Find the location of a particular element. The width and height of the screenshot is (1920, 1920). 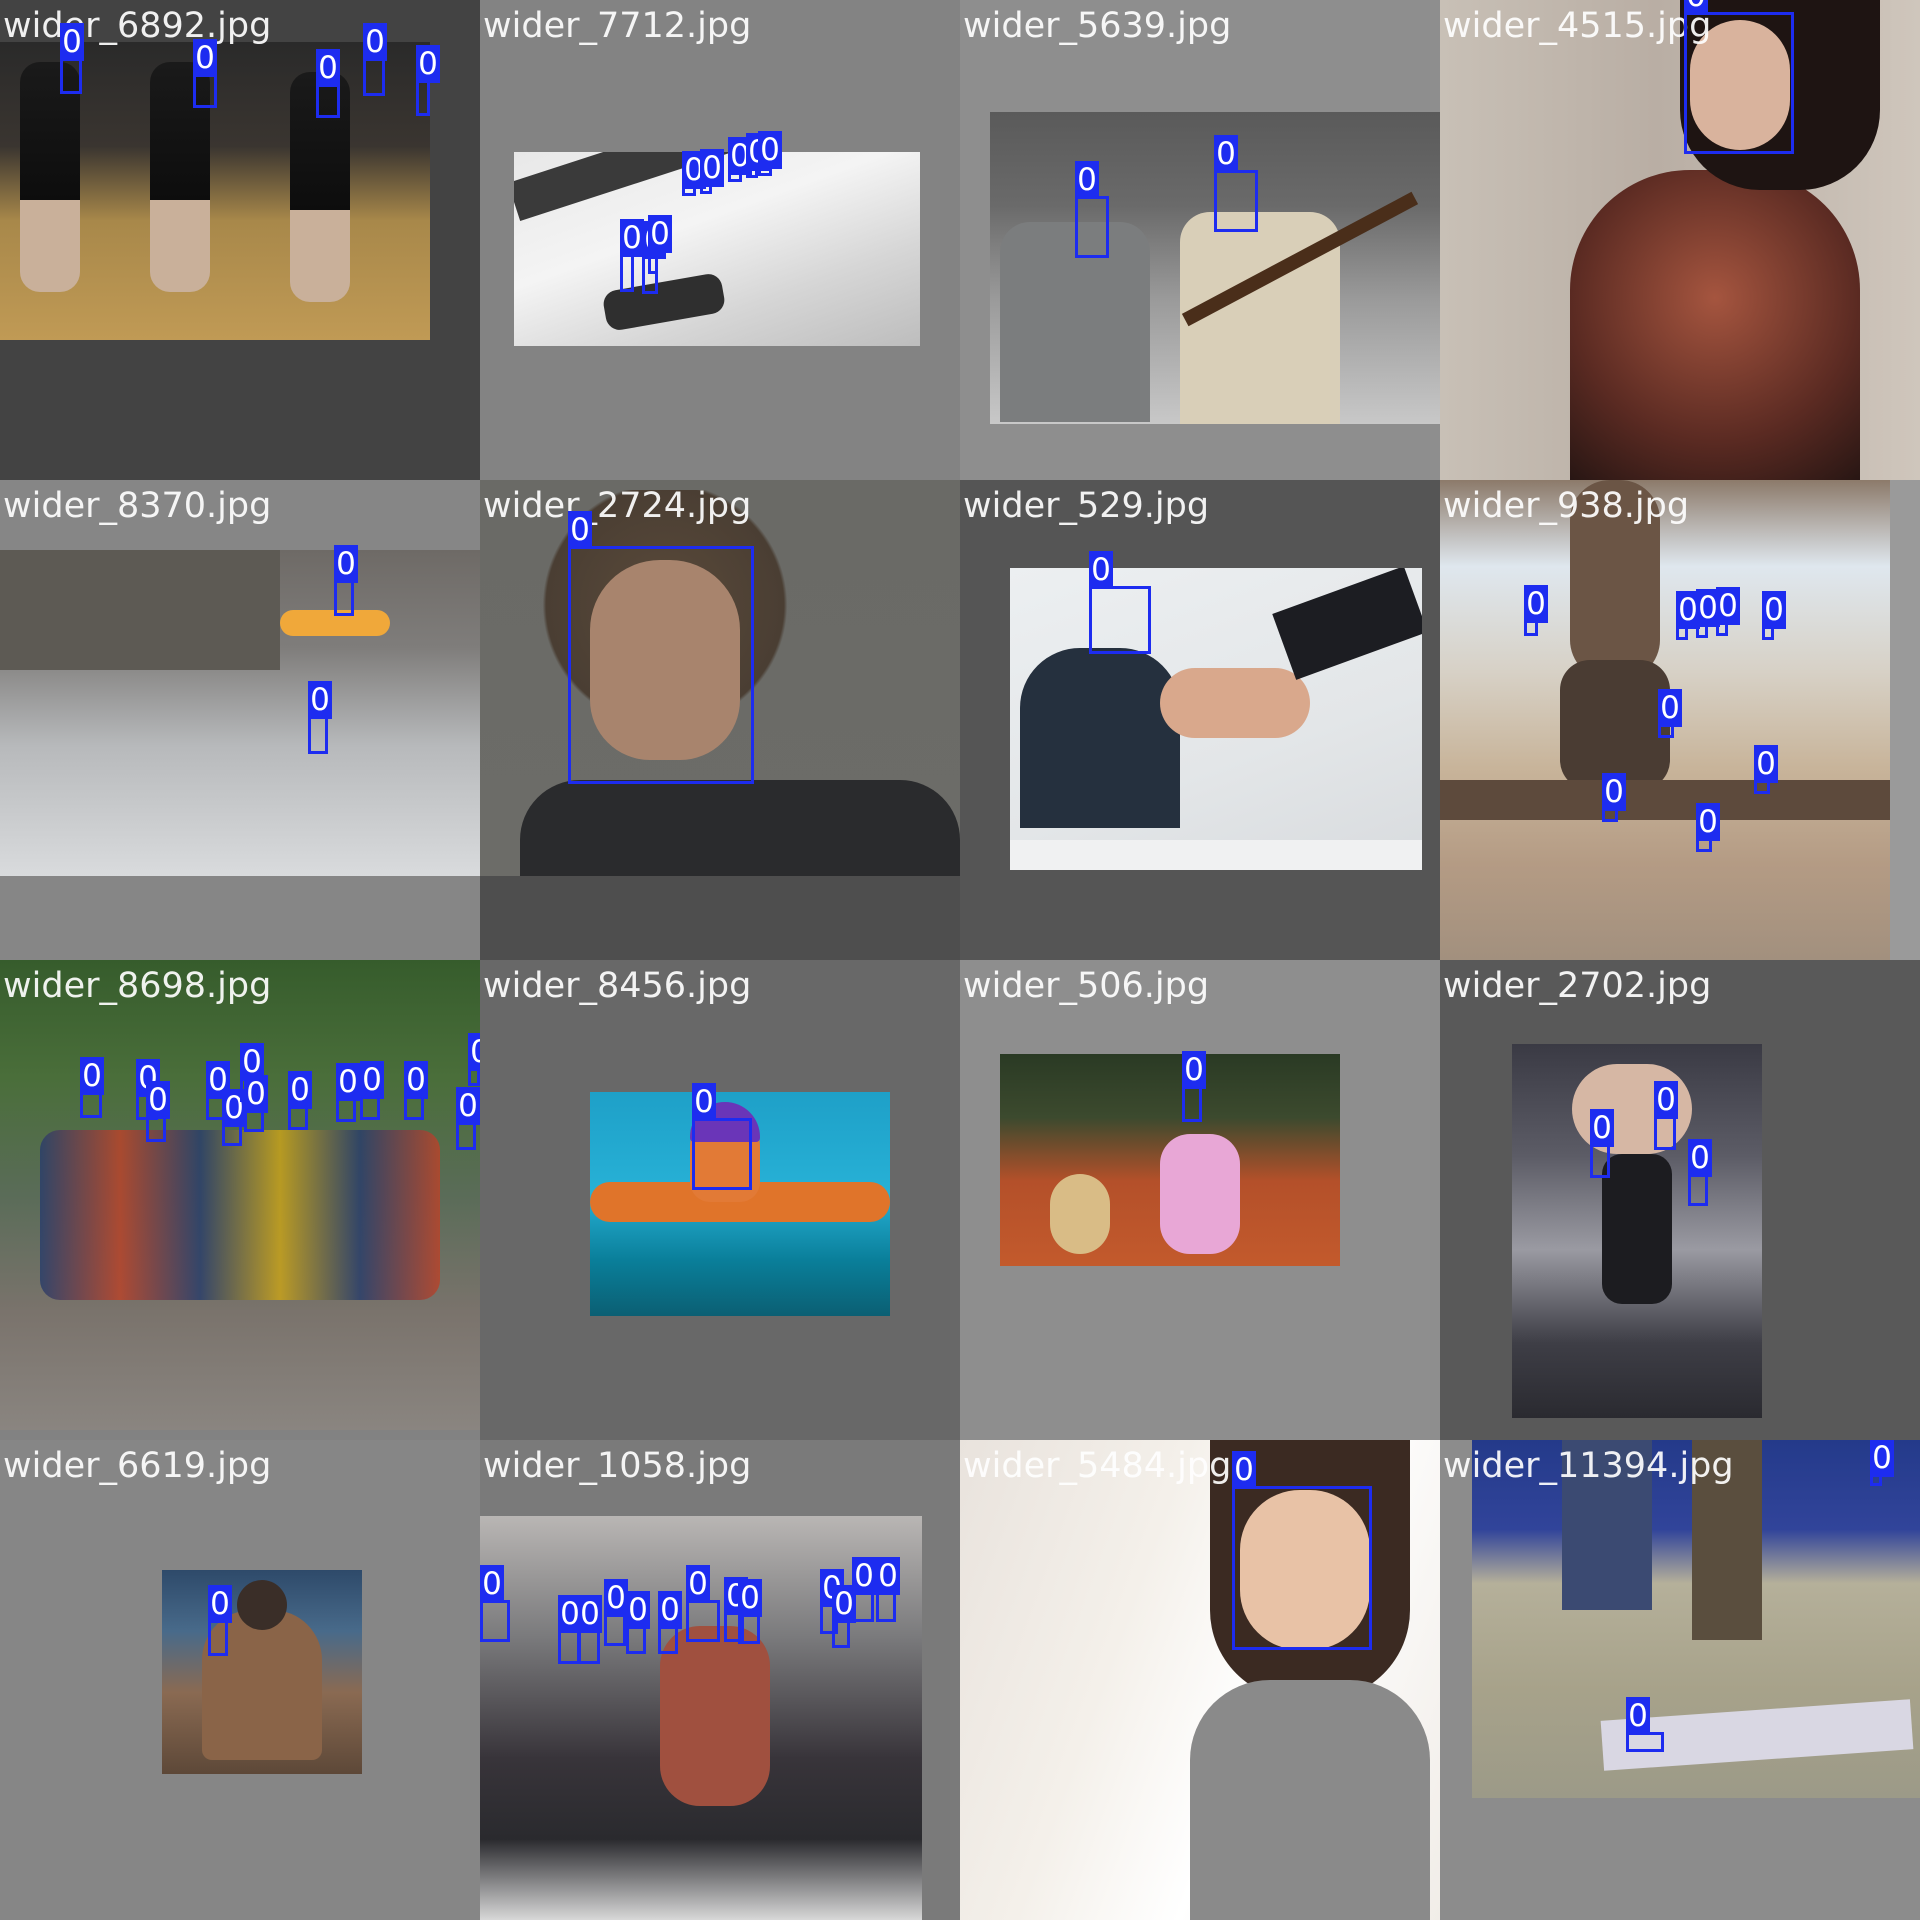

mosaic-tile: wider_506.jpg 0 is located at coordinates (1200, 1200).